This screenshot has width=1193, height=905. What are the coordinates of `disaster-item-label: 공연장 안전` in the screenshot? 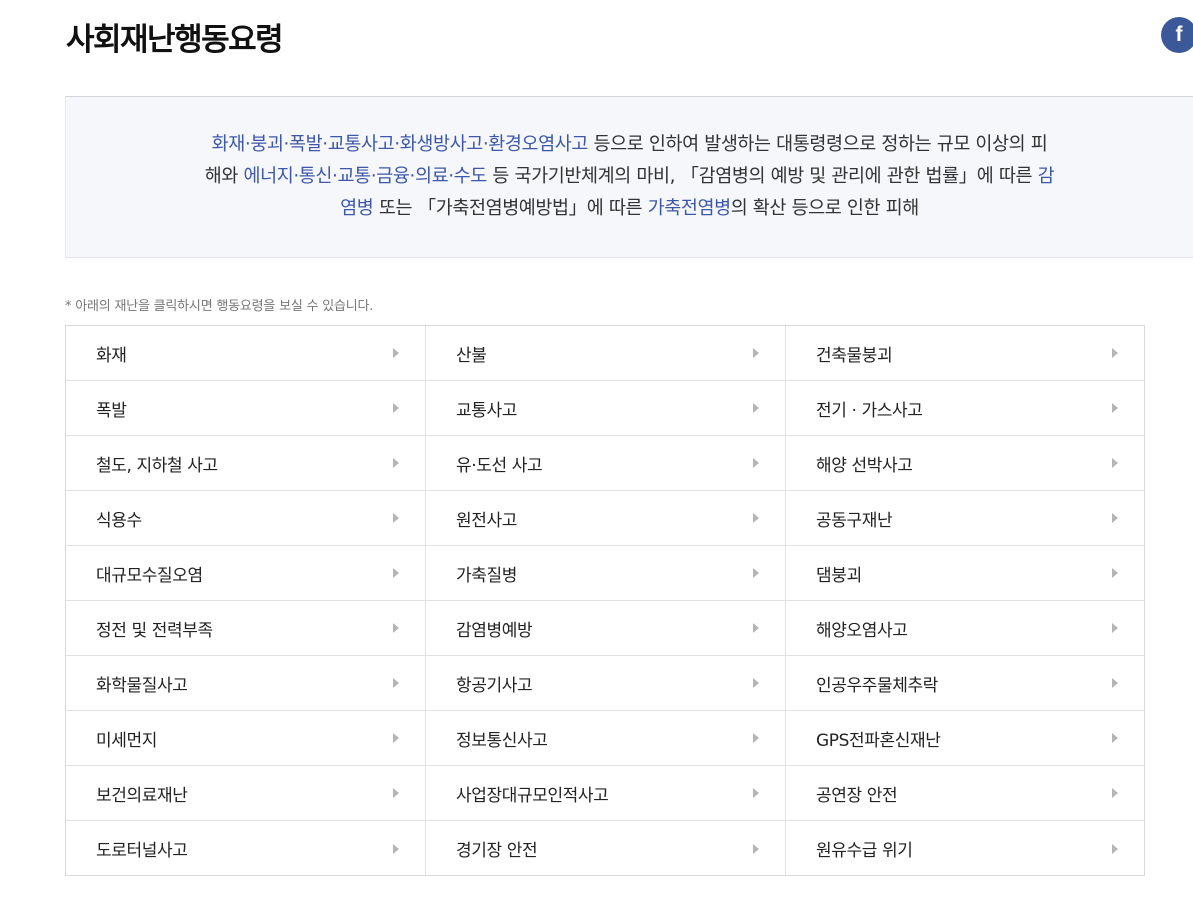 It's located at (857, 795).